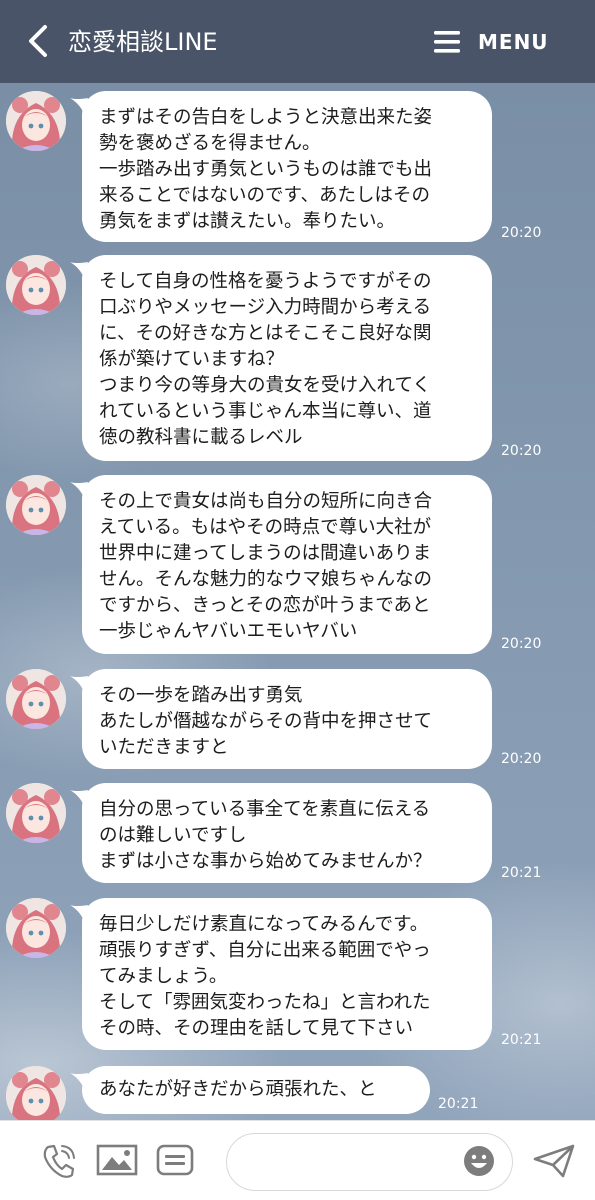 This screenshot has width=595, height=1200. I want to click on image-icon, so click(117, 1160).